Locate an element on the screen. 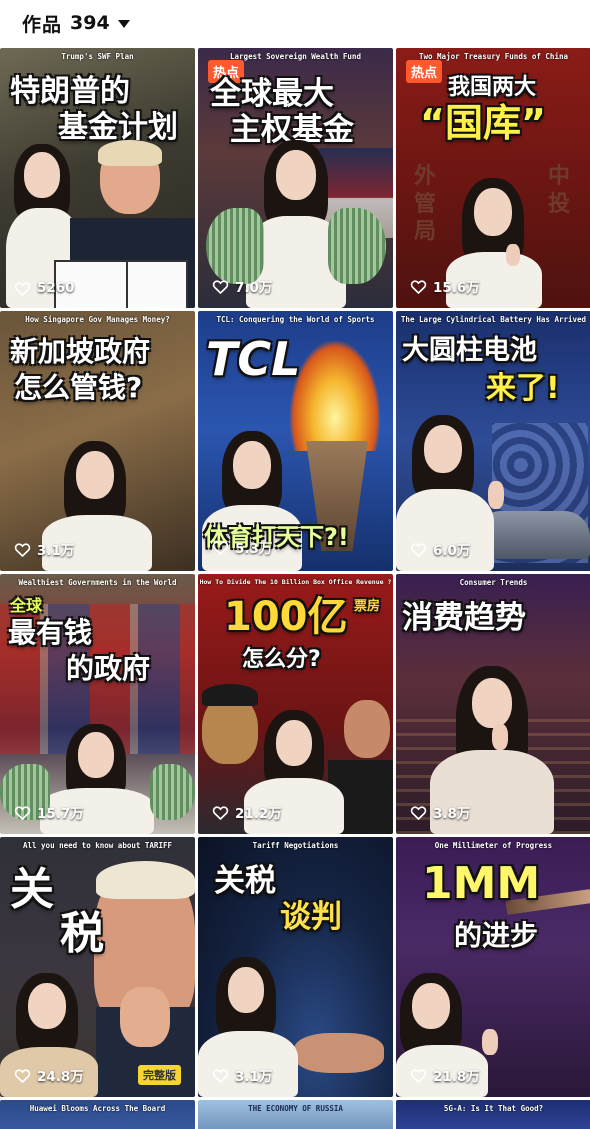 The height and width of the screenshot is (1129, 590). like-count: 5.3万 is located at coordinates (242, 547).